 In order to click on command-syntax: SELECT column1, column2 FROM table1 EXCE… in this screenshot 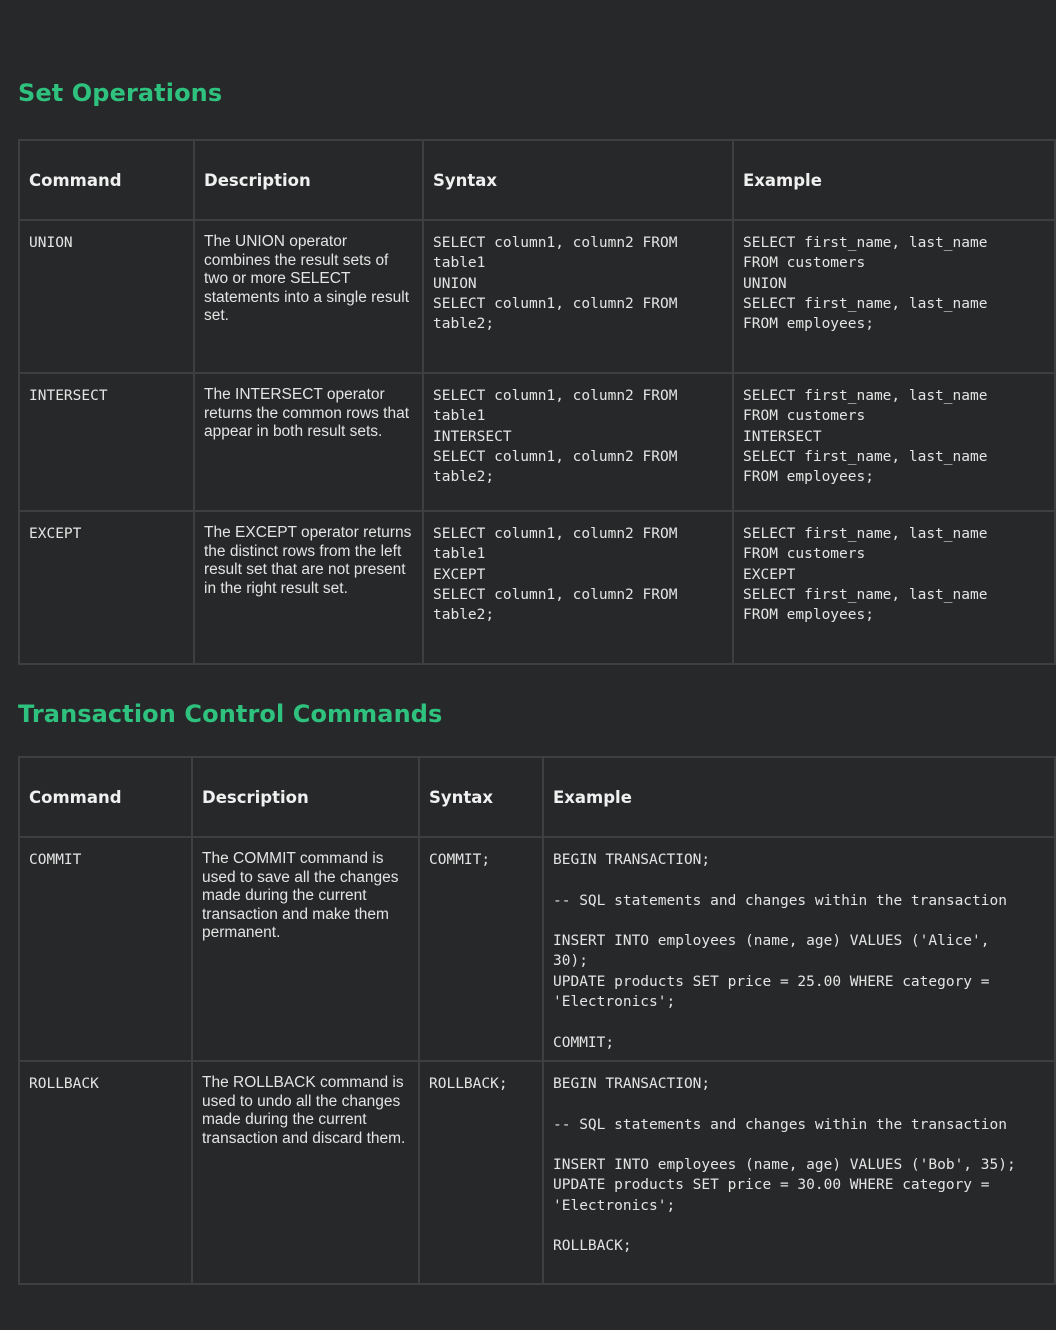, I will do `click(555, 575)`.